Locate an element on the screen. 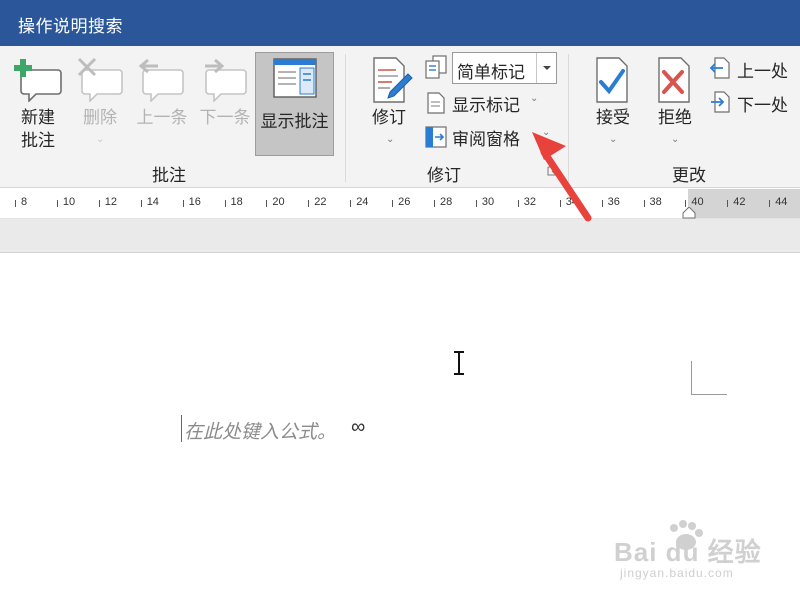 The image size is (800, 601). show-markup-label: 显示标记 is located at coordinates (486, 105).